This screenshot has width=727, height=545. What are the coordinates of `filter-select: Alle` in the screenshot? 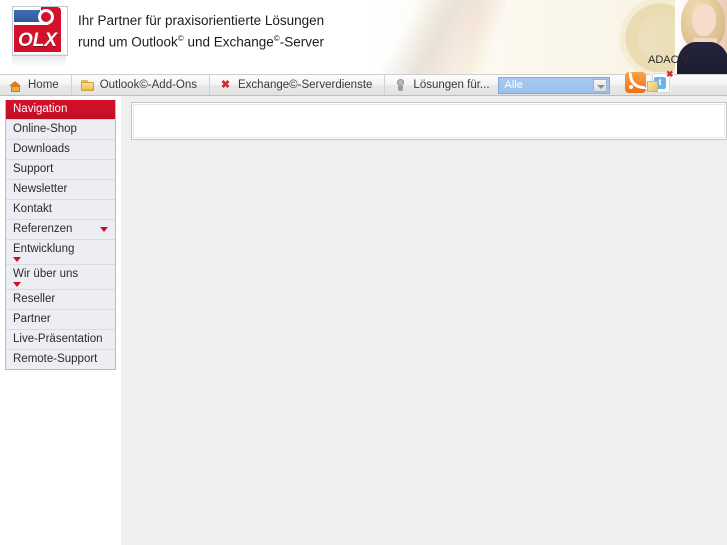 It's located at (553, 85).